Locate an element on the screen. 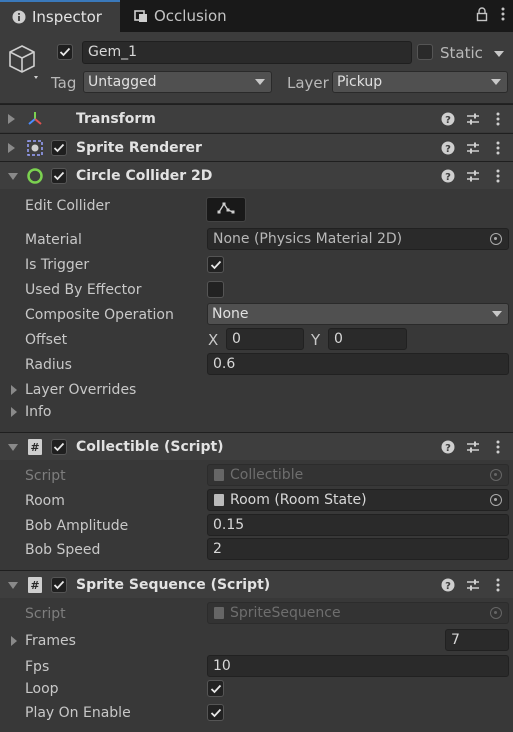 The image size is (513, 732). room-field: Room (Room State) is located at coordinates (358, 500).